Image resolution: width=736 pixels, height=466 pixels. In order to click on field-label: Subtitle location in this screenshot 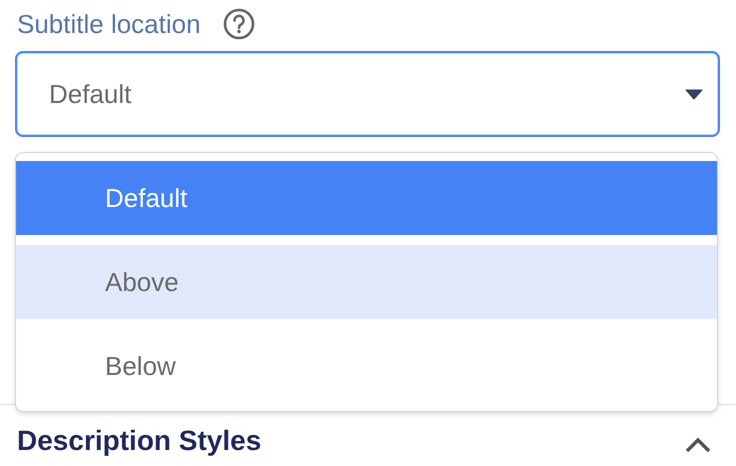, I will do `click(109, 24)`.